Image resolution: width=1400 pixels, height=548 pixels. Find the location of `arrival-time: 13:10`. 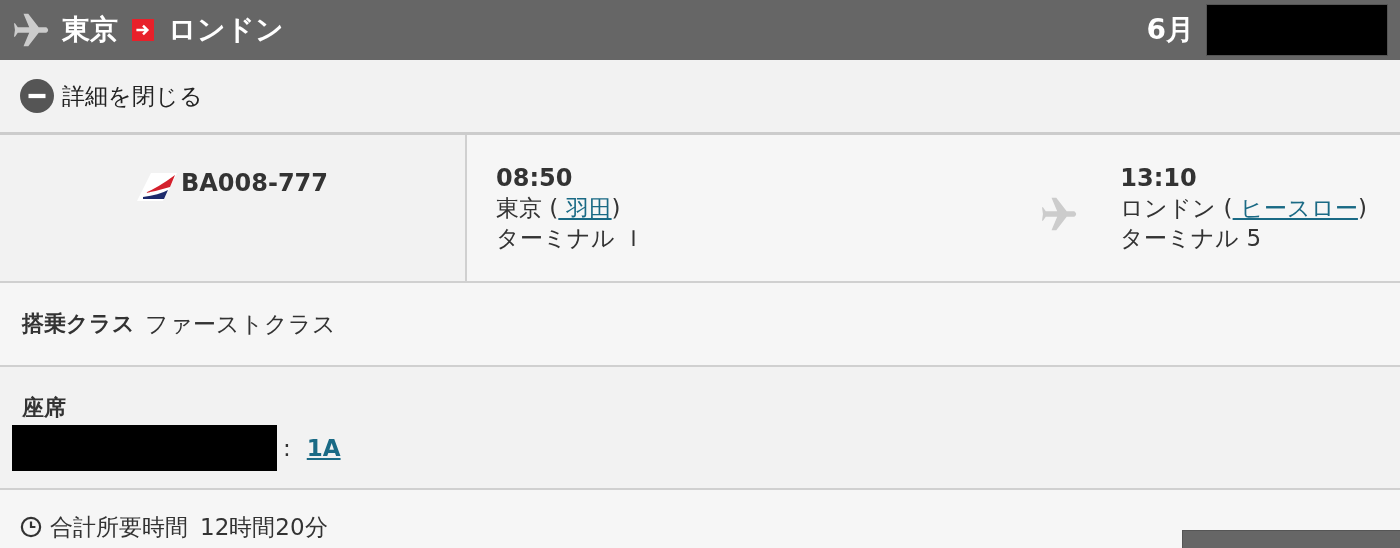

arrival-time: 13:10 is located at coordinates (1159, 178).